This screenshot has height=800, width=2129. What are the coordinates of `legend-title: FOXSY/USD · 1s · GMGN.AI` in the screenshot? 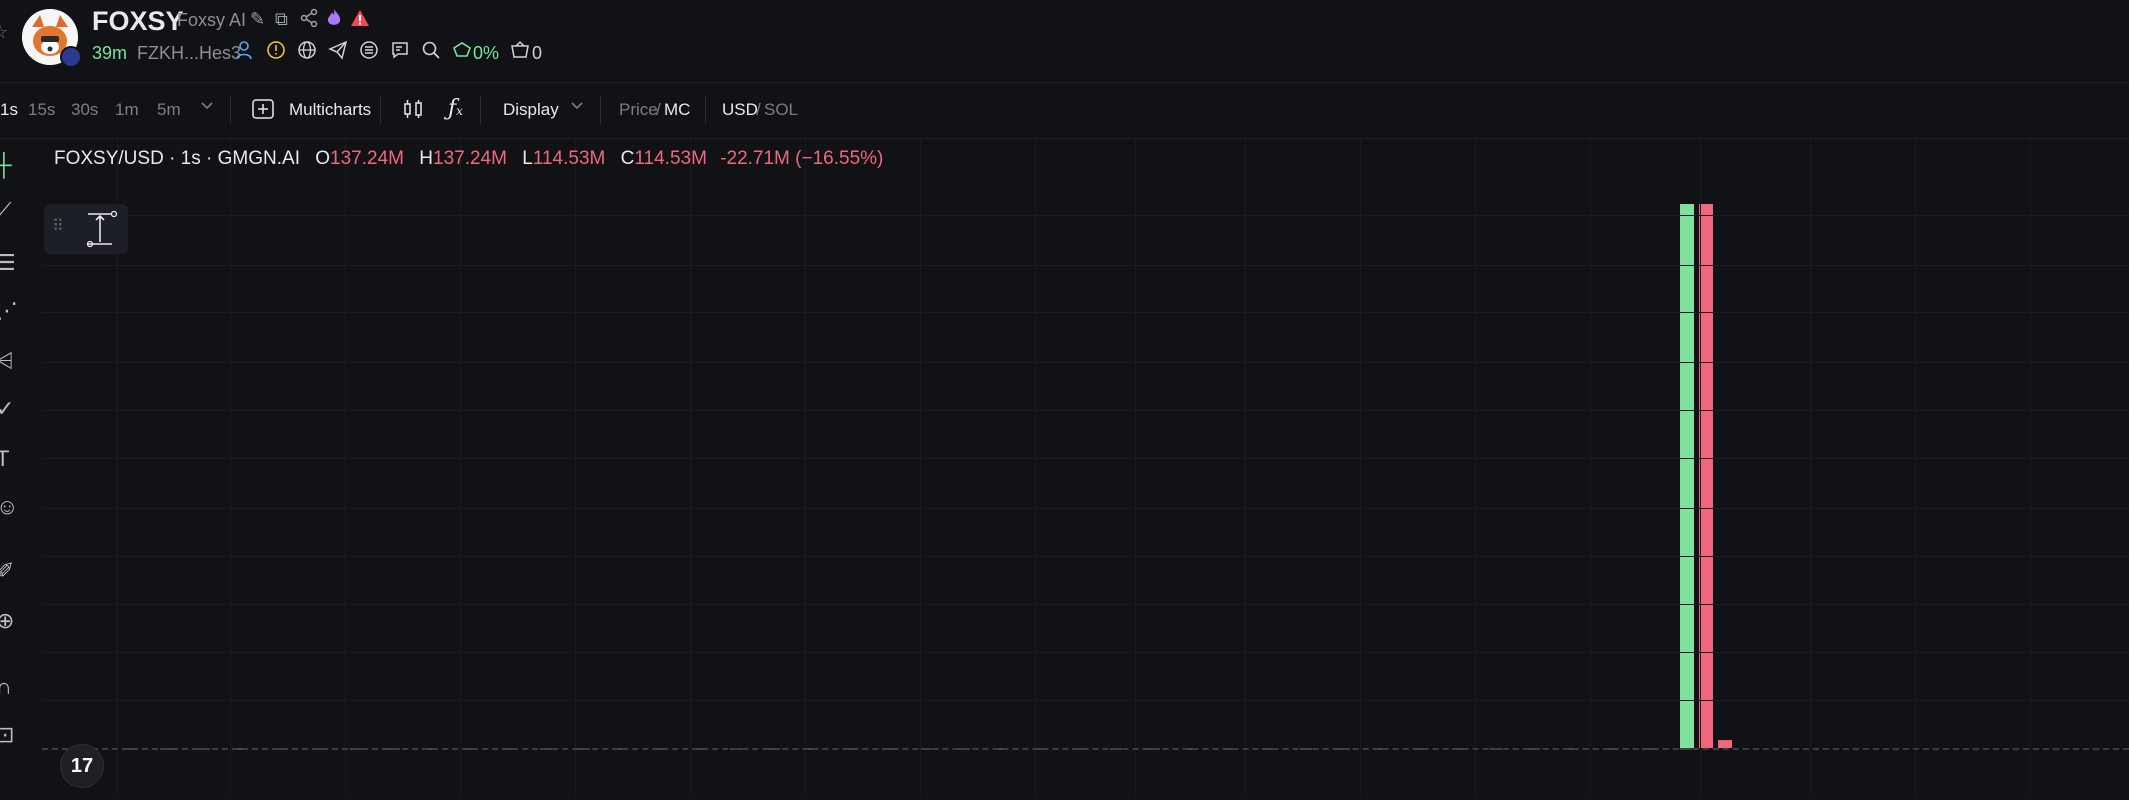 It's located at (177, 158).